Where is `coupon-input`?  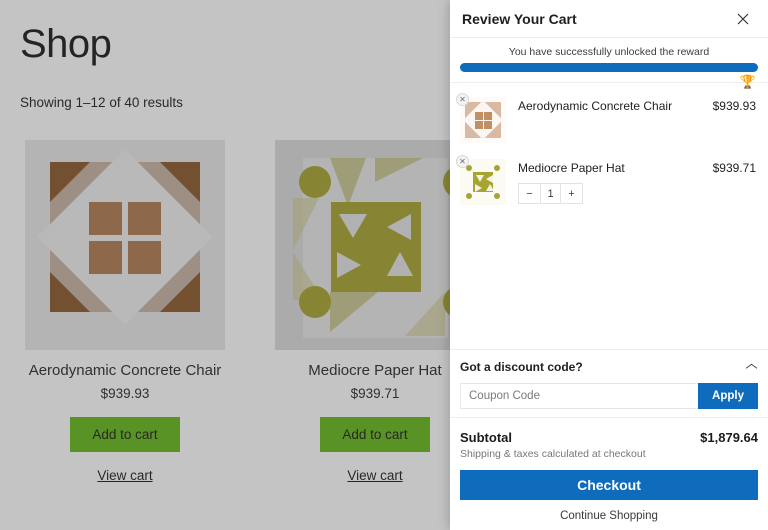
coupon-input is located at coordinates (579, 396).